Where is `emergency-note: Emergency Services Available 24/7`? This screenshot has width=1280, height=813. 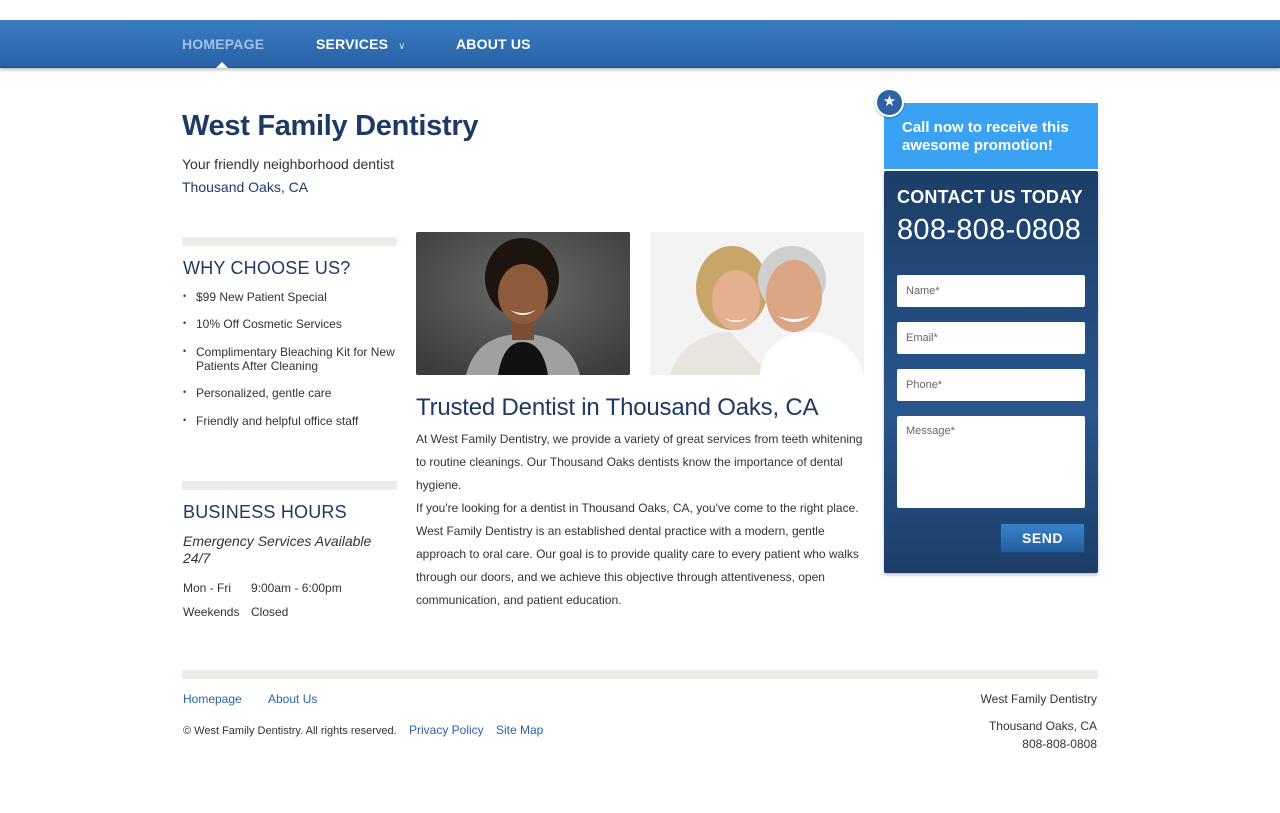 emergency-note: Emergency Services Available 24/7 is located at coordinates (277, 549).